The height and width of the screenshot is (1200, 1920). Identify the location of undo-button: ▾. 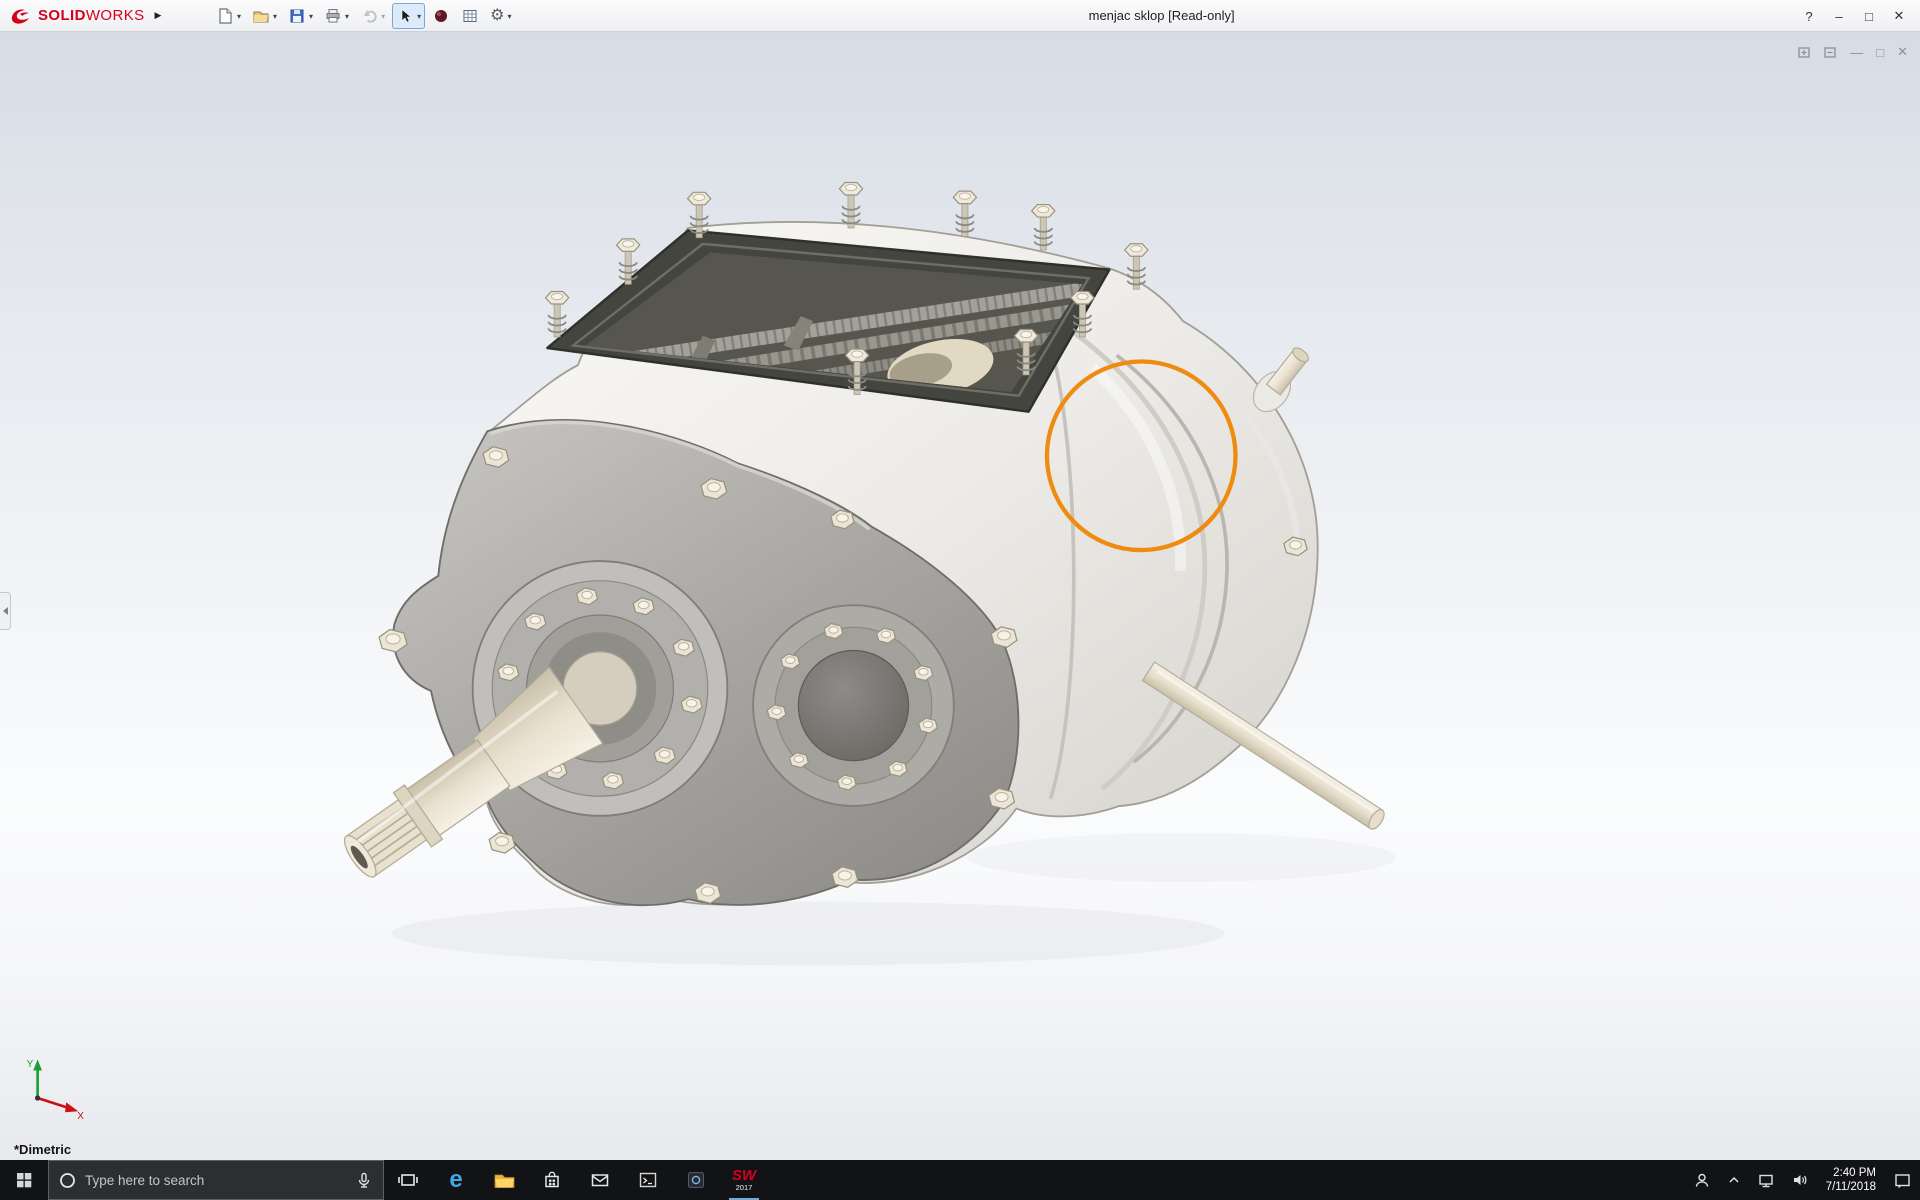
(372, 16).